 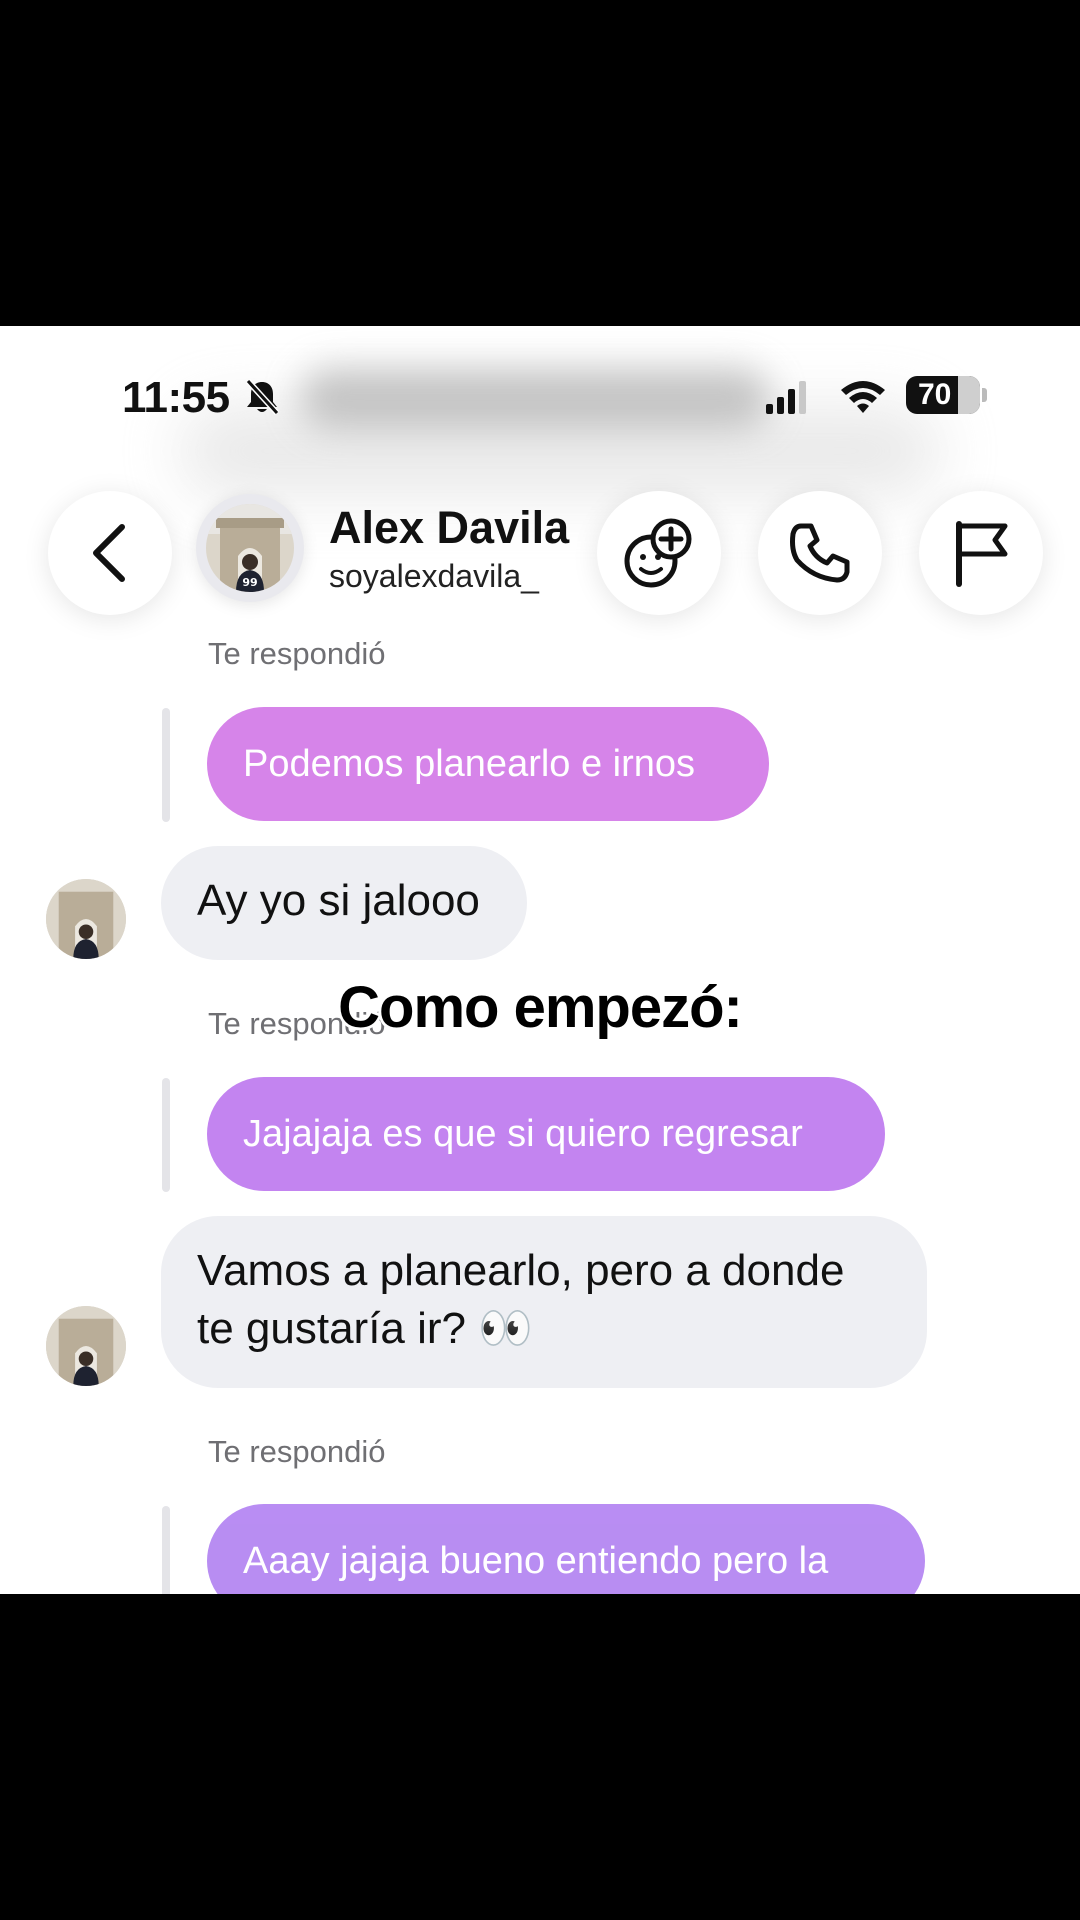 I want to click on battery-nub, so click(x=984, y=395).